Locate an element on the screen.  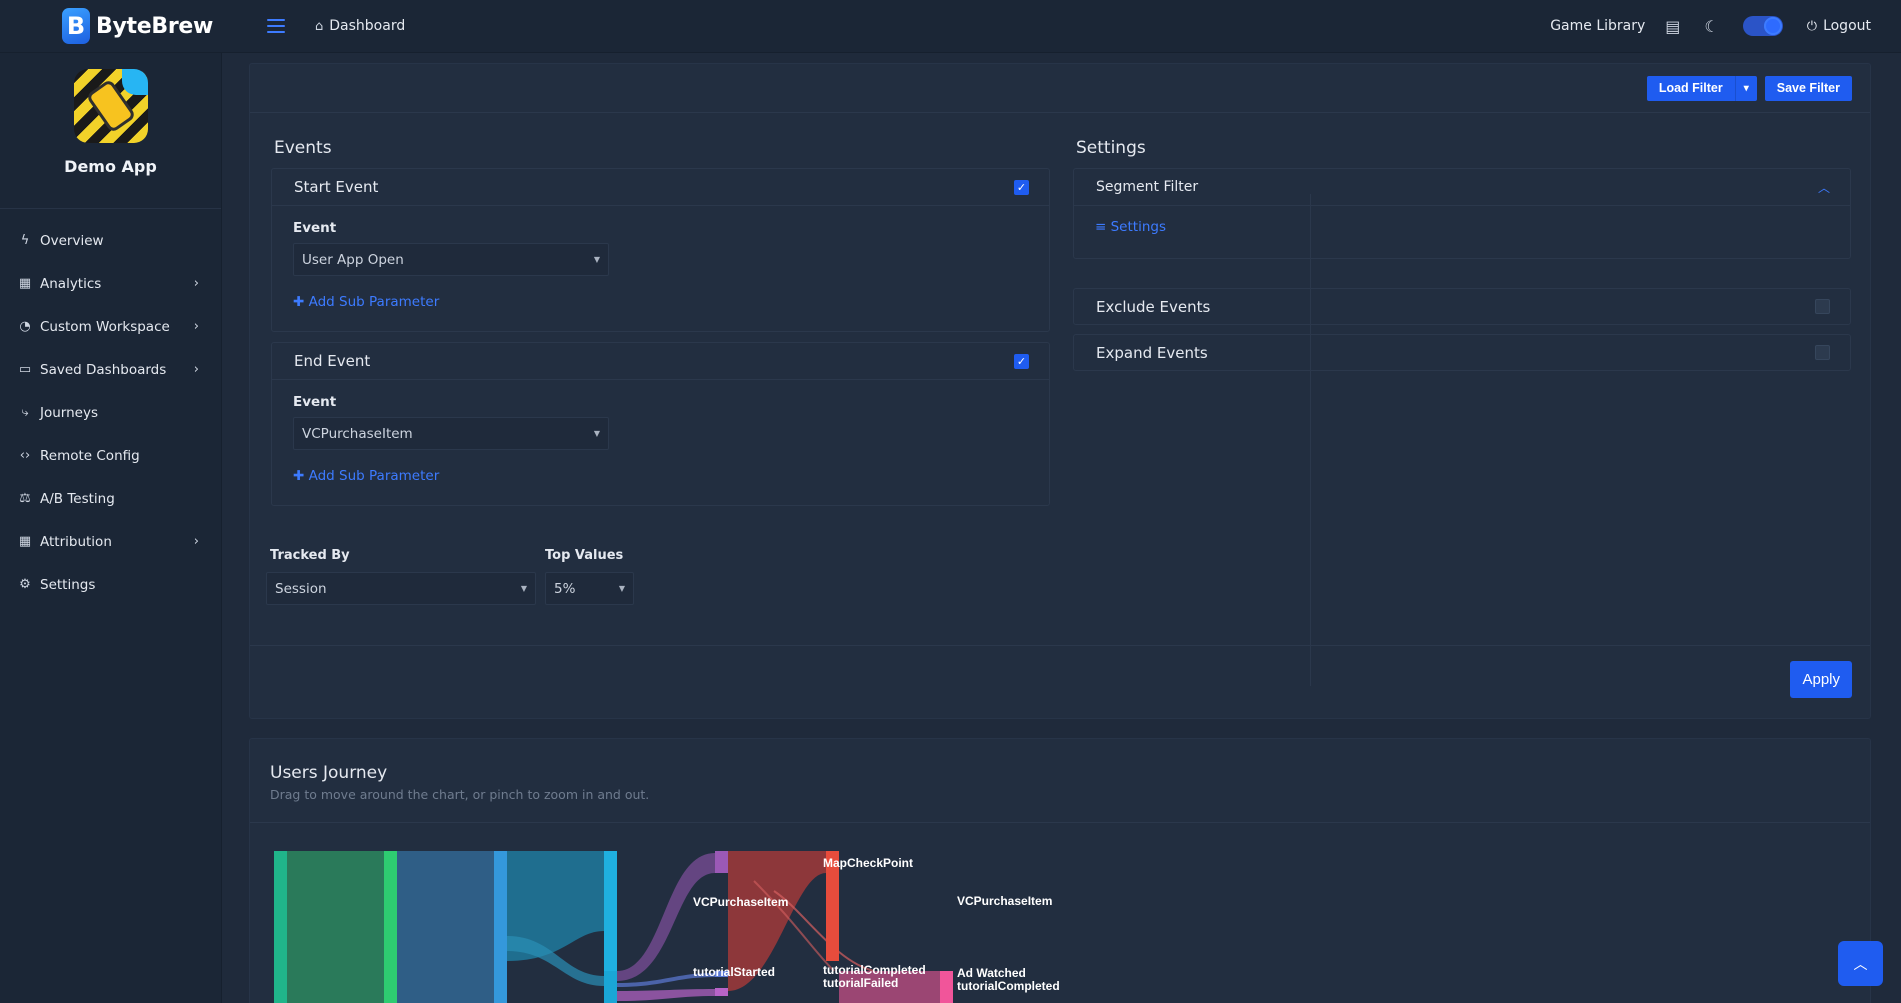
chevron-up-icon: ︿ is located at coordinates (1824, 187).